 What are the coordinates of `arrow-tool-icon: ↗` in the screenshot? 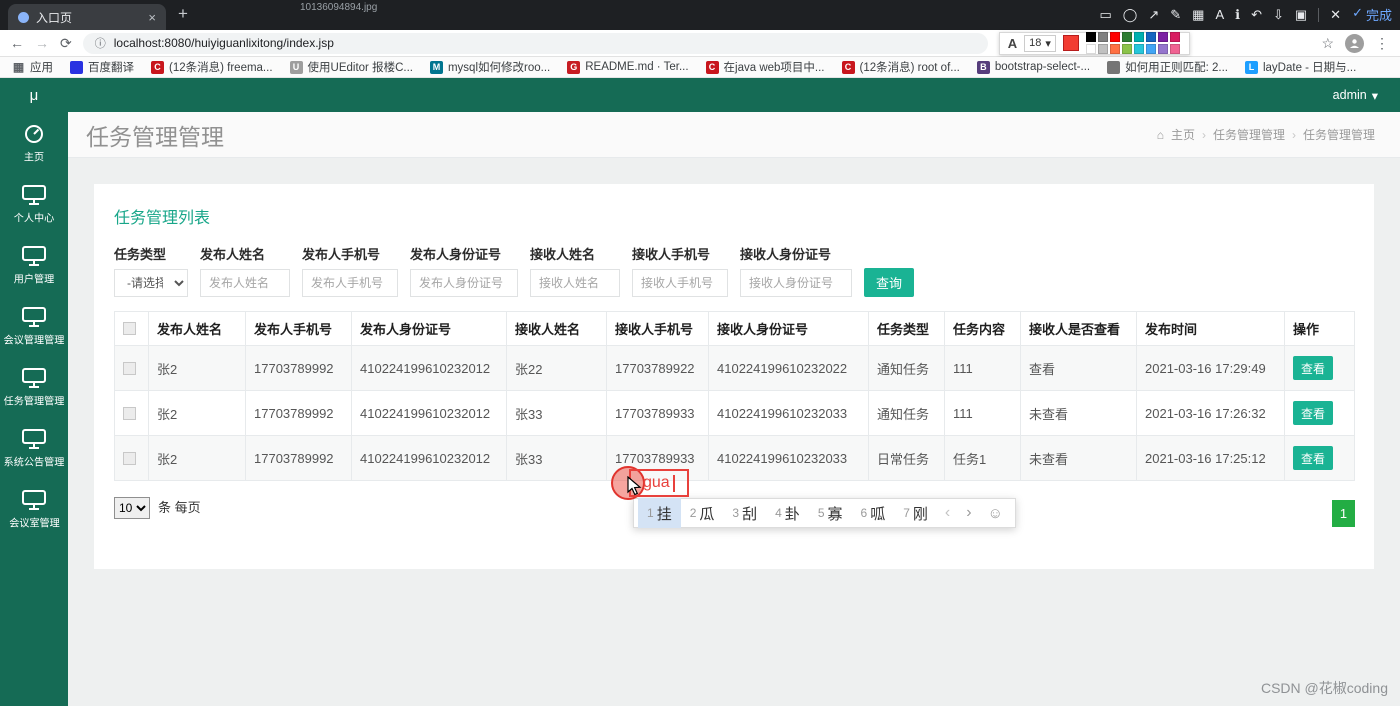 It's located at (1153, 15).